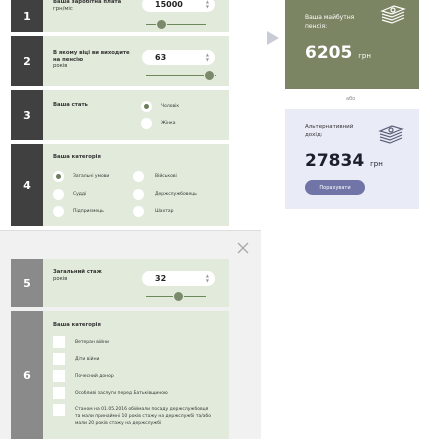  Describe the element at coordinates (94, 376) in the screenshot. I see `option-donor: Почесний донор` at that location.